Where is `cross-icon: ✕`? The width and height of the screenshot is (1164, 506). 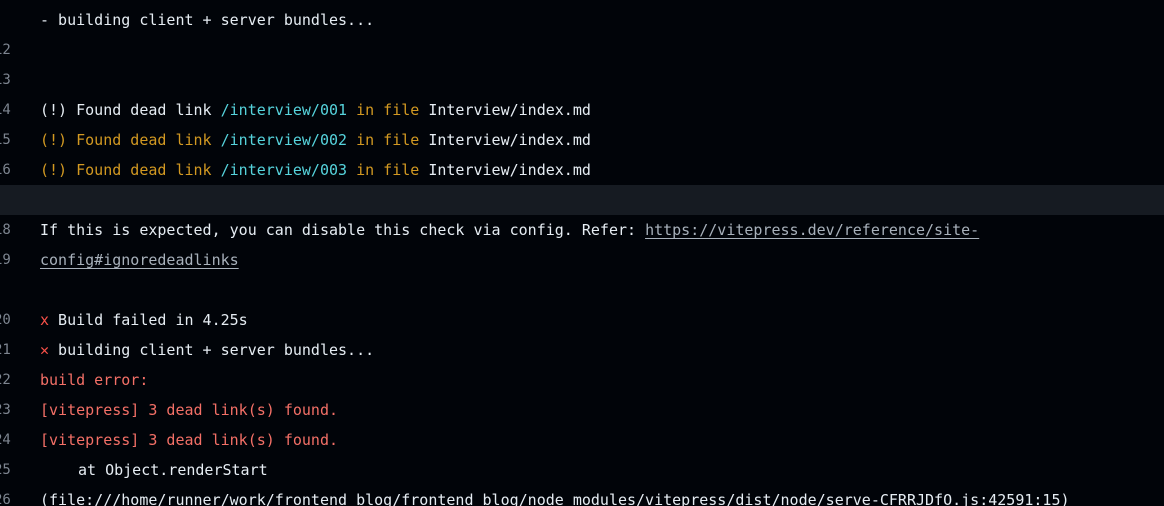 cross-icon: ✕ is located at coordinates (45, 350).